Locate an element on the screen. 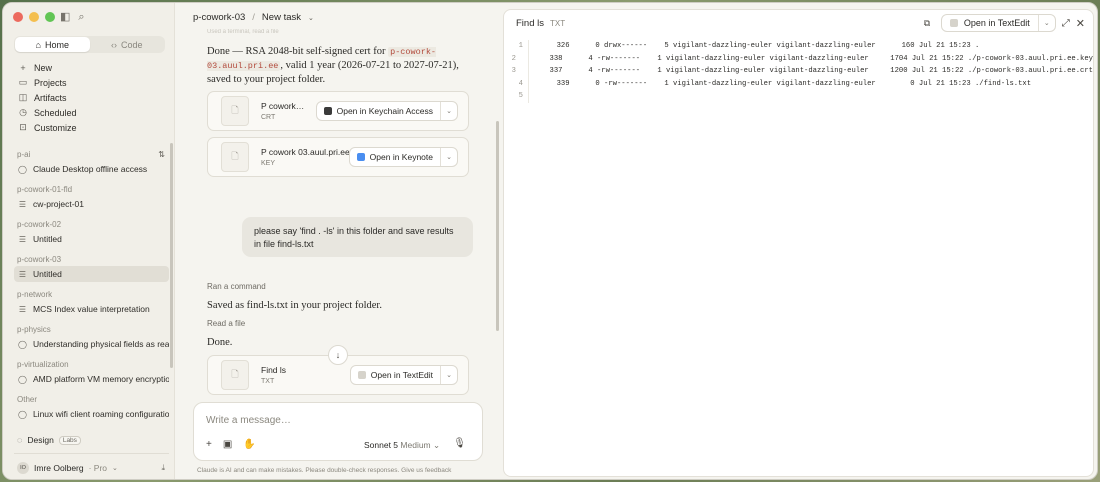  scroll-to-bottom-button: ↓ is located at coordinates (338, 355).